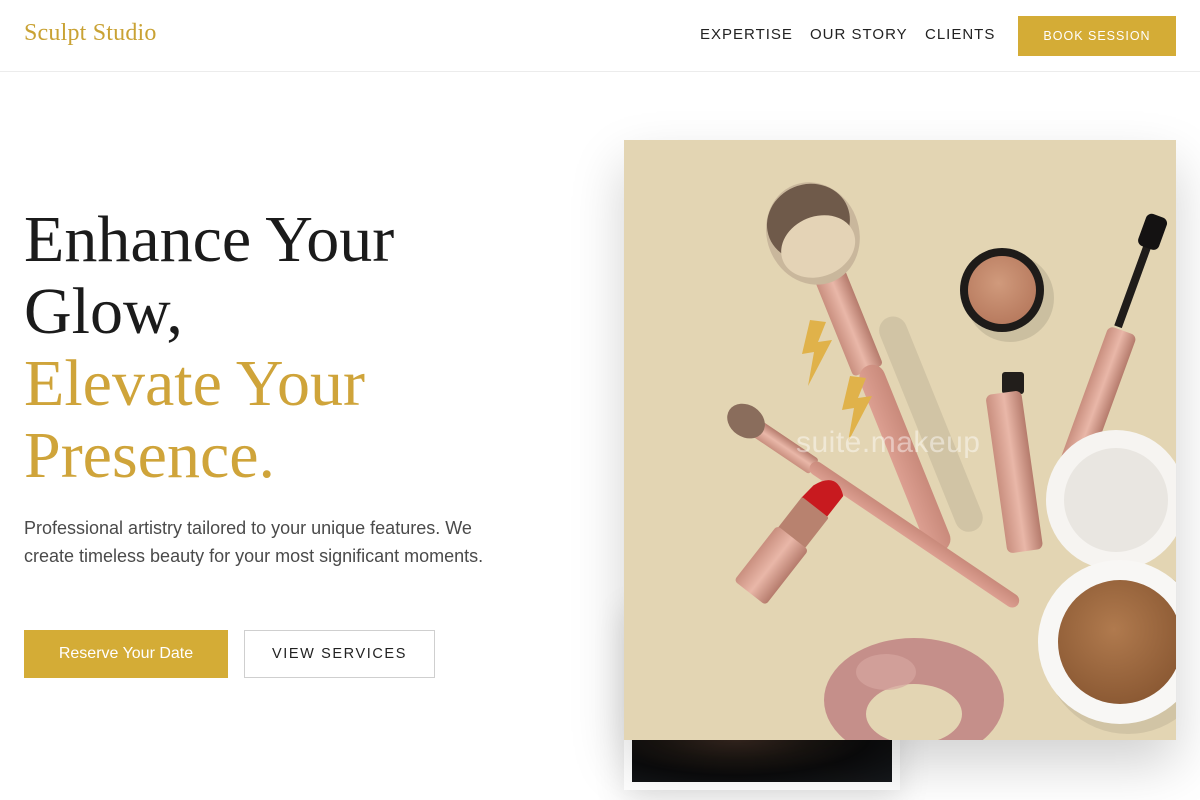 The height and width of the screenshot is (800, 1200). What do you see at coordinates (126, 654) in the screenshot?
I see `reserve-date-button: Reserve Your Date` at bounding box center [126, 654].